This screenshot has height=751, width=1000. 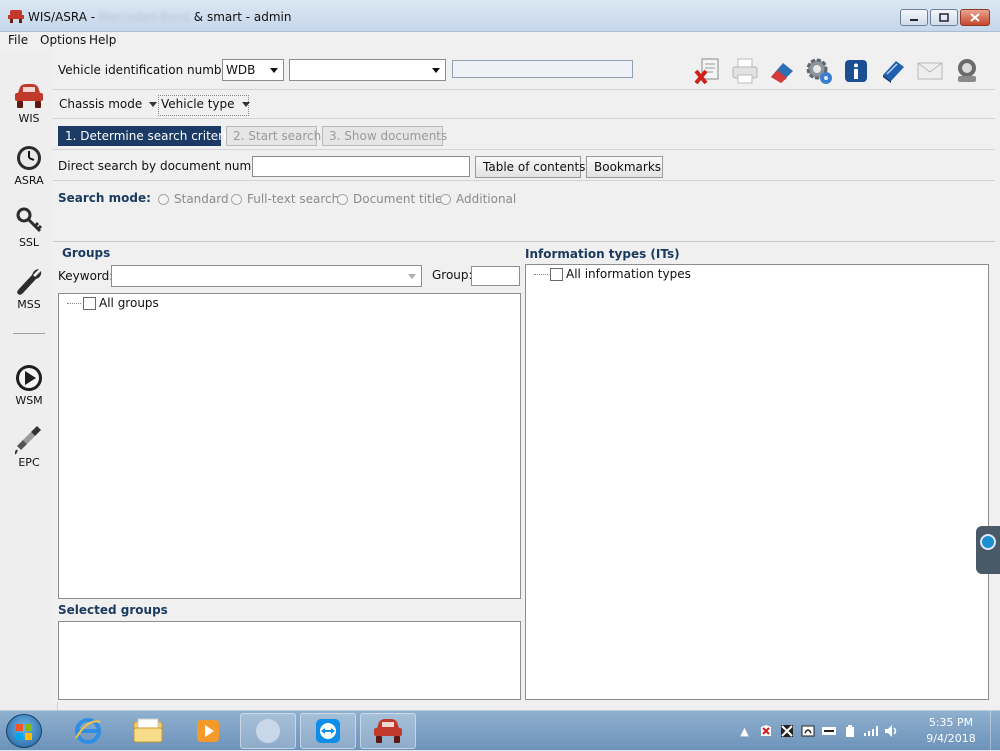 I want to click on search-mode-full-text: Full-text search, so click(x=285, y=199).